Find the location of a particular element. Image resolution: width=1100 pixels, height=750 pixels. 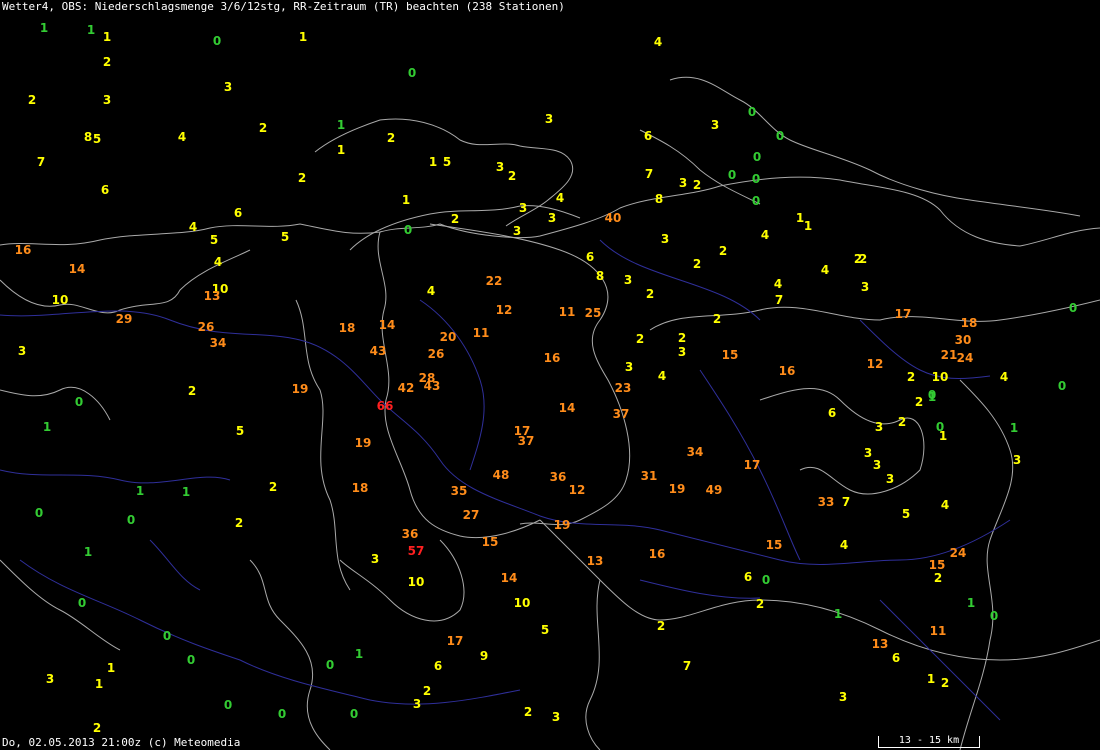

station-value: 16 is located at coordinates (787, 371).